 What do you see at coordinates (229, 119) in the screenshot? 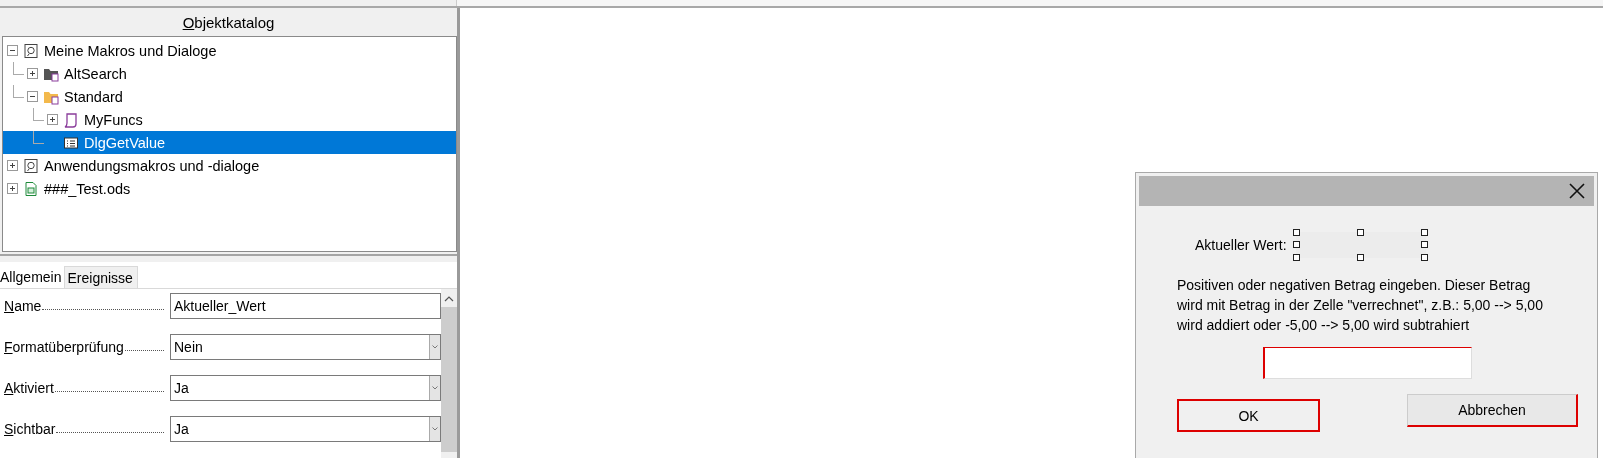
I see `tree-item: MyFuncs` at bounding box center [229, 119].